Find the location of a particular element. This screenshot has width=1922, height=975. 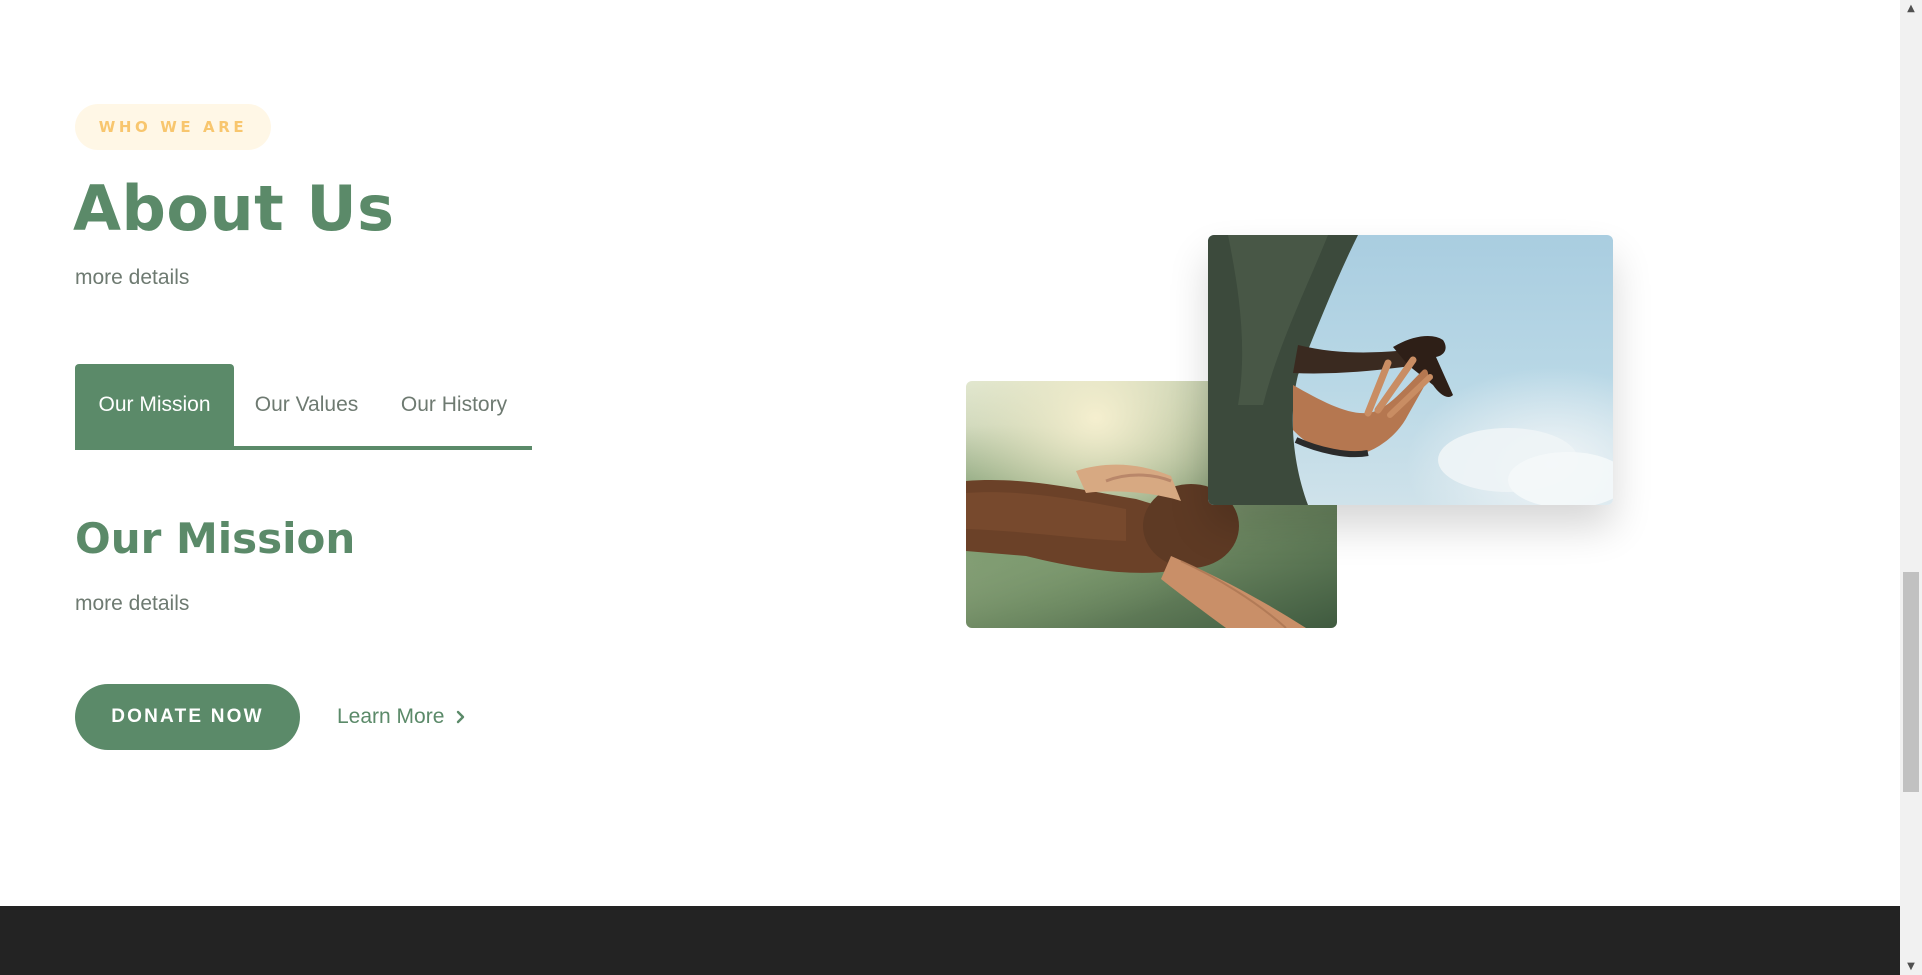

learn-more-link: Learn More is located at coordinates (402, 717).